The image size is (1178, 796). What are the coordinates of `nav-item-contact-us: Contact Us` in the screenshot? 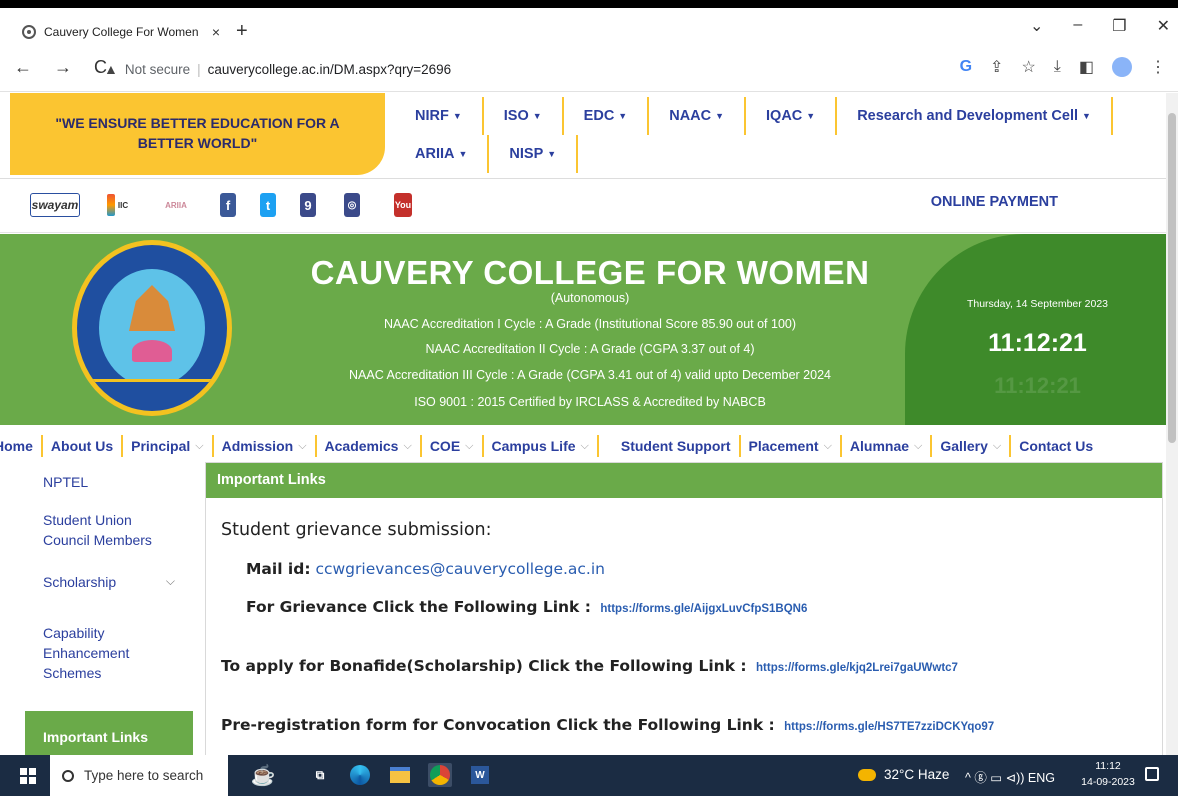 It's located at (1056, 446).